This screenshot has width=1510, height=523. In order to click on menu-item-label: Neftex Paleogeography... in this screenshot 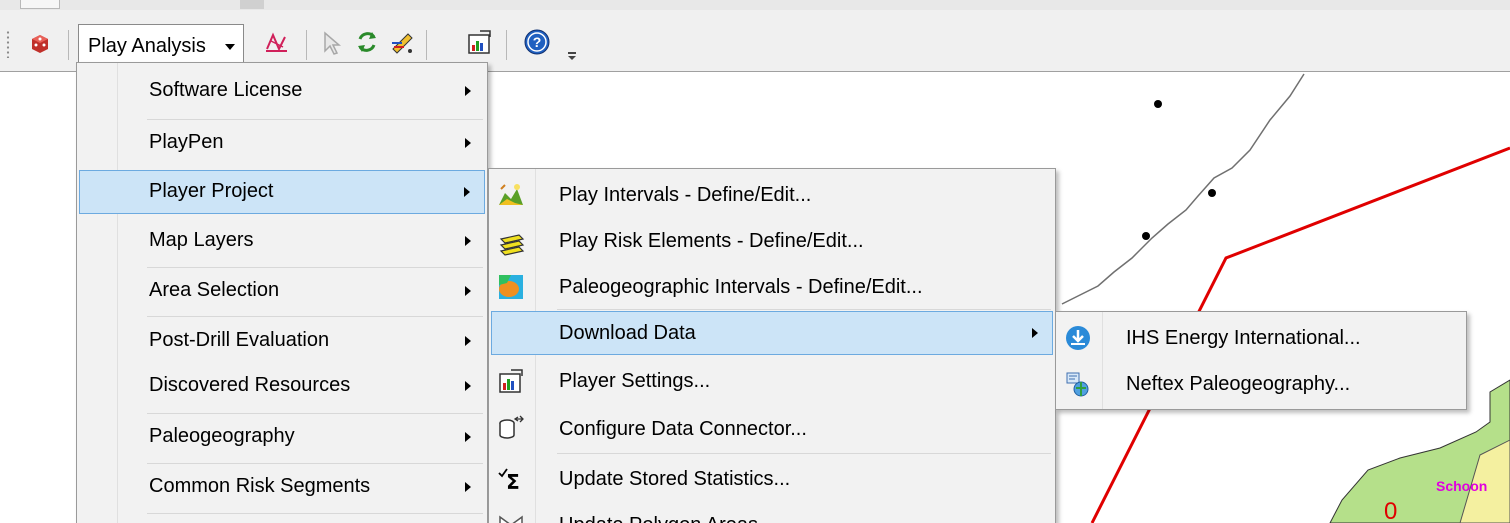, I will do `click(1238, 384)`.